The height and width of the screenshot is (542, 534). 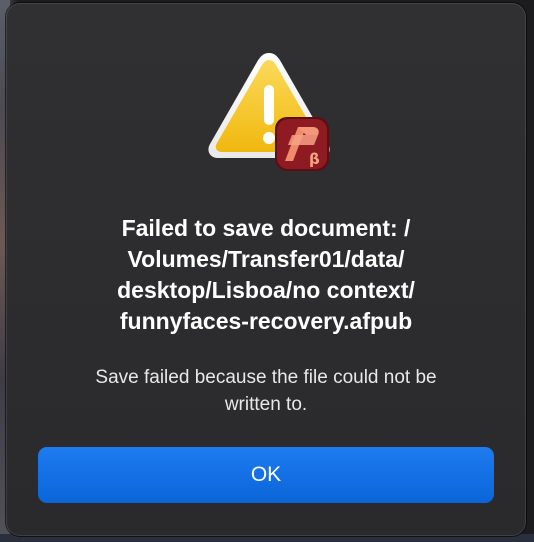 What do you see at coordinates (266, 228) in the screenshot?
I see `alert-title-line: Failed to save document: /` at bounding box center [266, 228].